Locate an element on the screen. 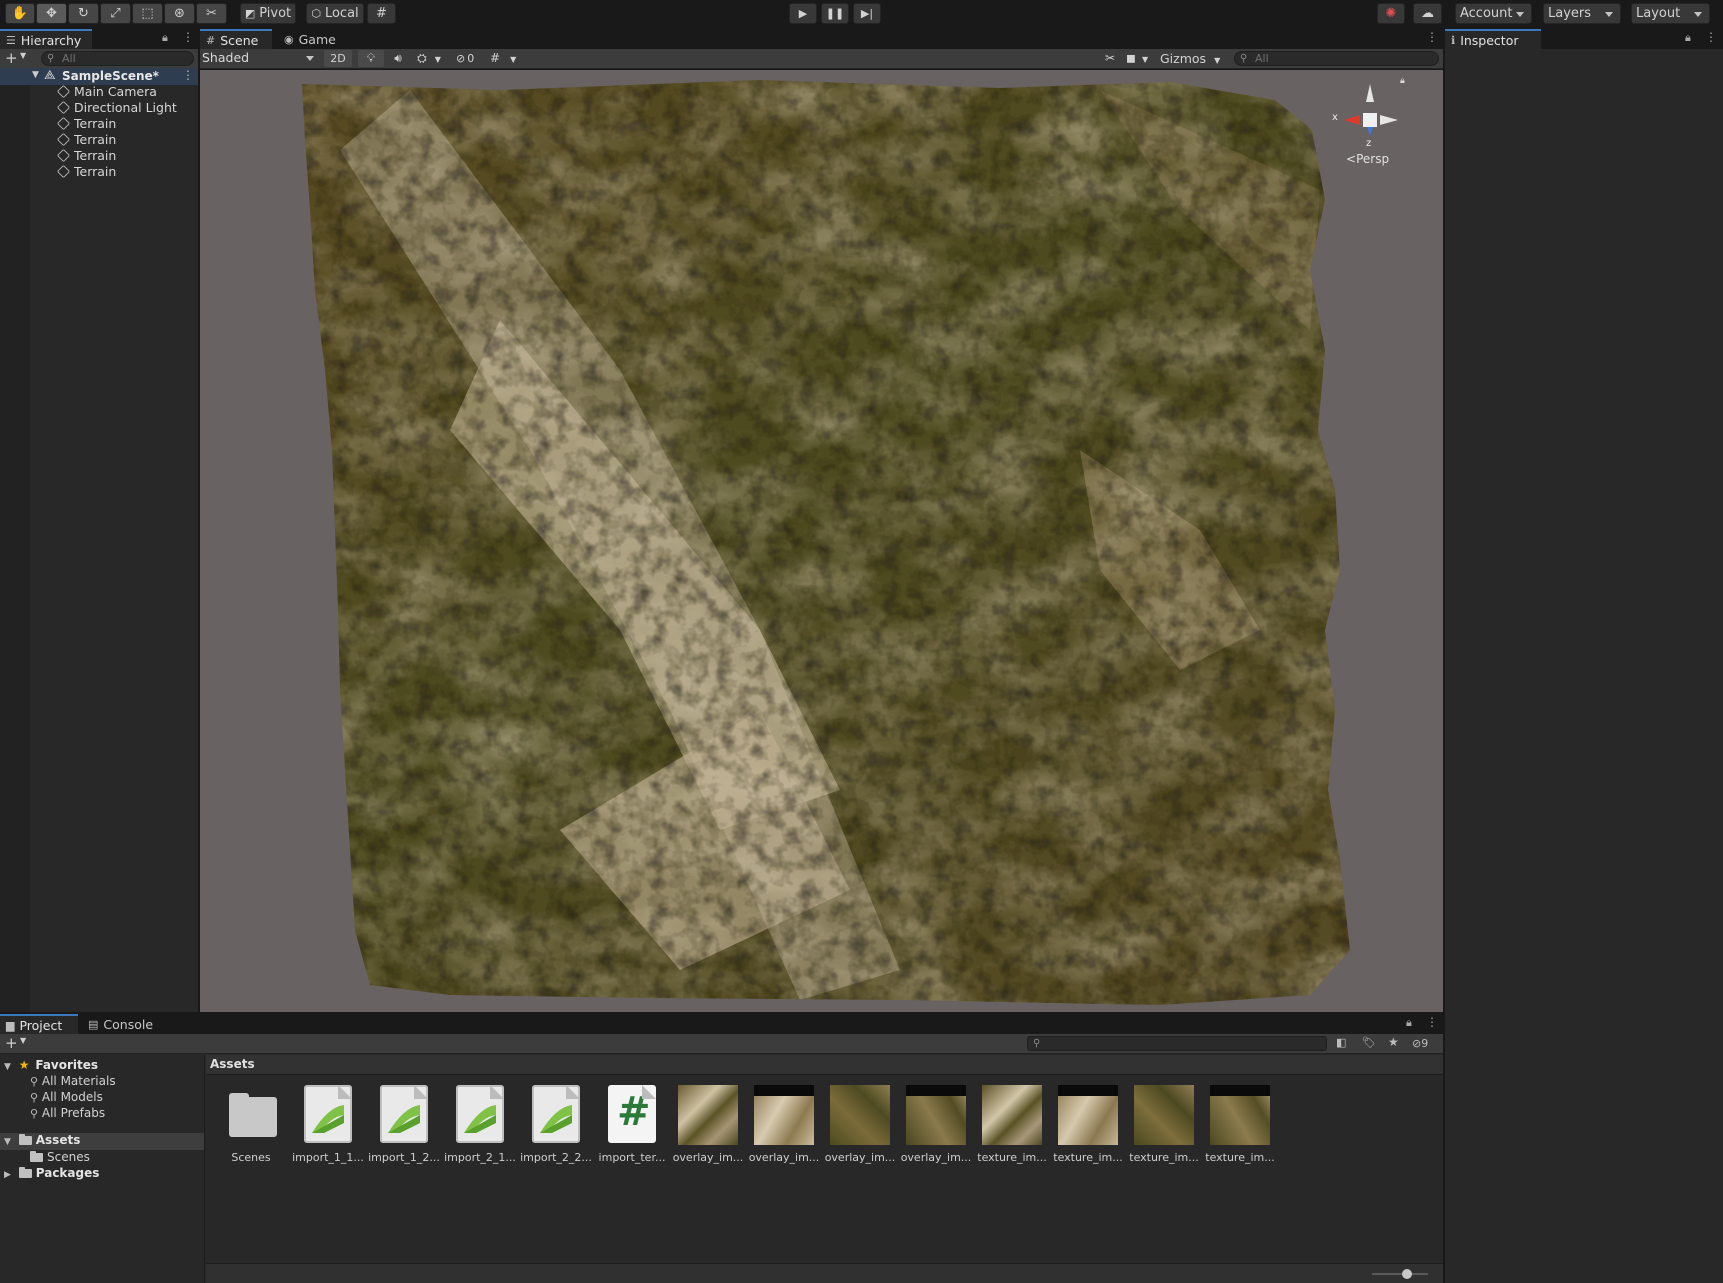 The width and height of the screenshot is (1723, 1283). scene-tools-button: ✂ is located at coordinates (1110, 58).